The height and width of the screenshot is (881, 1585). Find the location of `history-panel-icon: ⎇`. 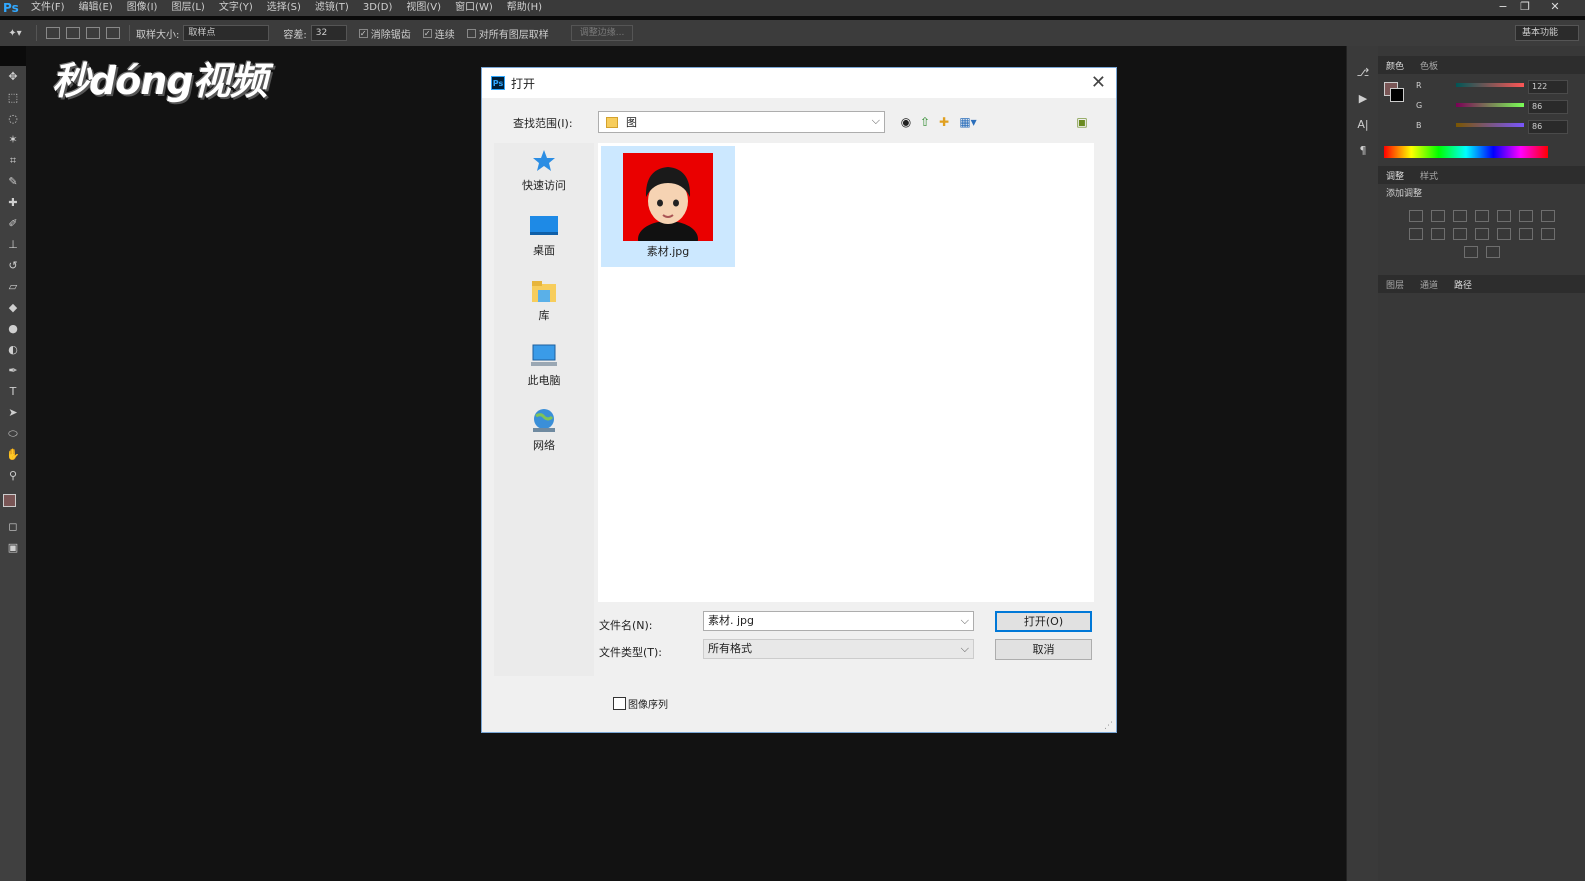

history-panel-icon: ⎇ is located at coordinates (1363, 73).